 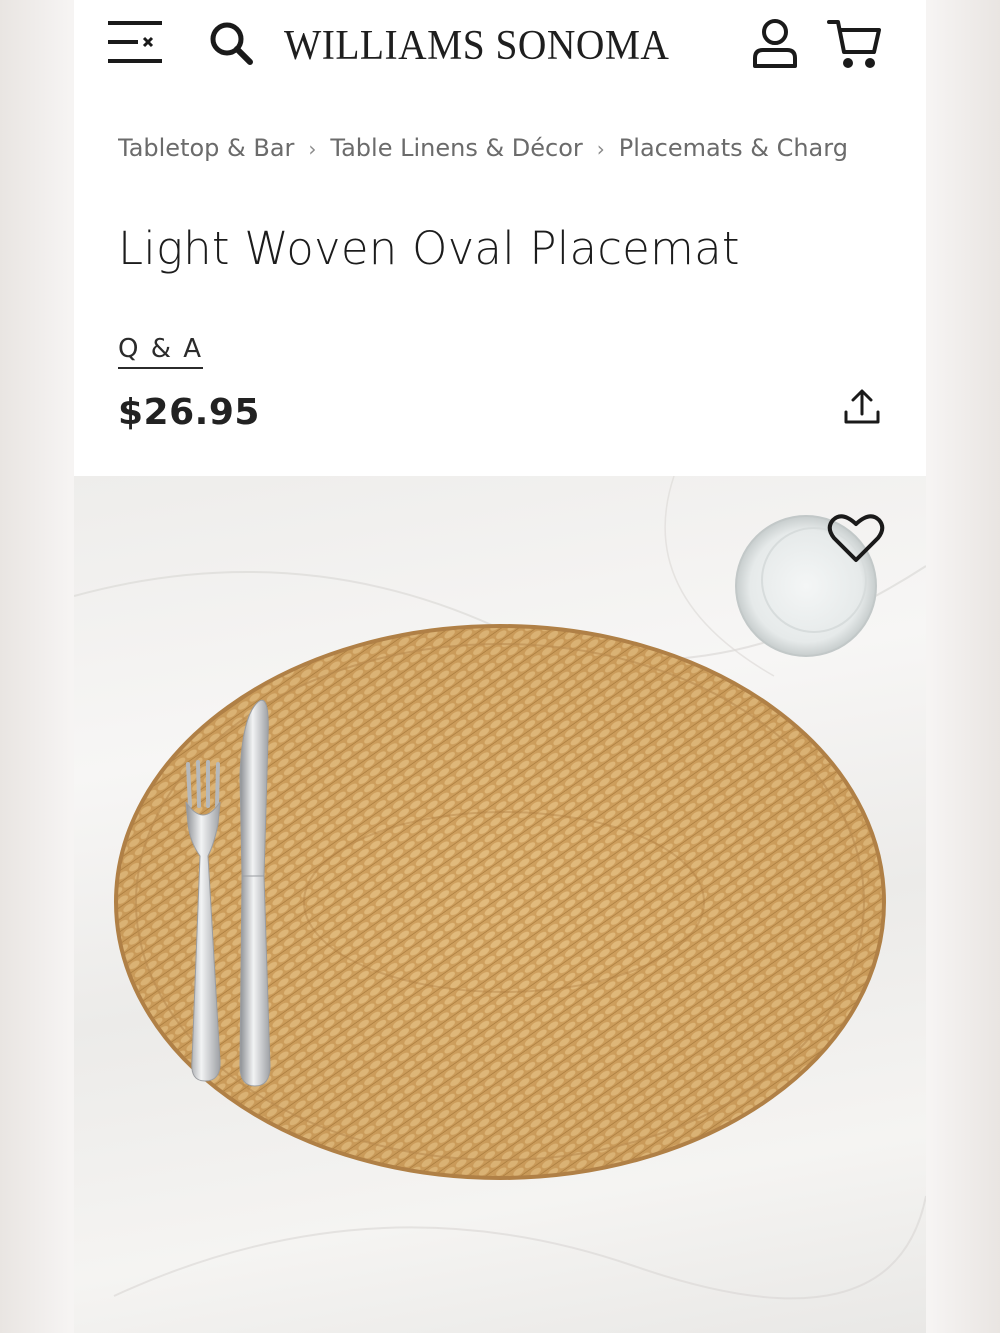 I want to click on account-icon, so click(x=775, y=43).